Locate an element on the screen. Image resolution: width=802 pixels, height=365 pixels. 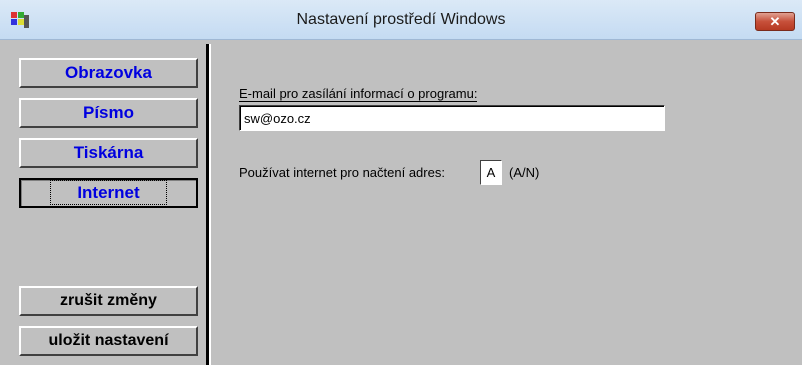
discard-changes-button: zrušit změny is located at coordinates (108, 301).